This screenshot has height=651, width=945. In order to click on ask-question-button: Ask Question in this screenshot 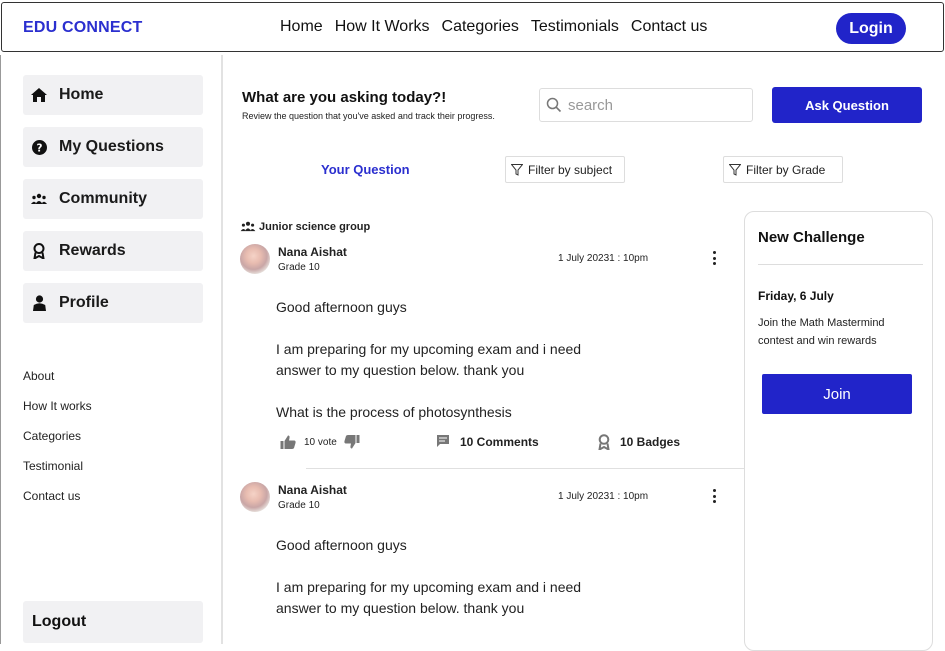, I will do `click(847, 105)`.